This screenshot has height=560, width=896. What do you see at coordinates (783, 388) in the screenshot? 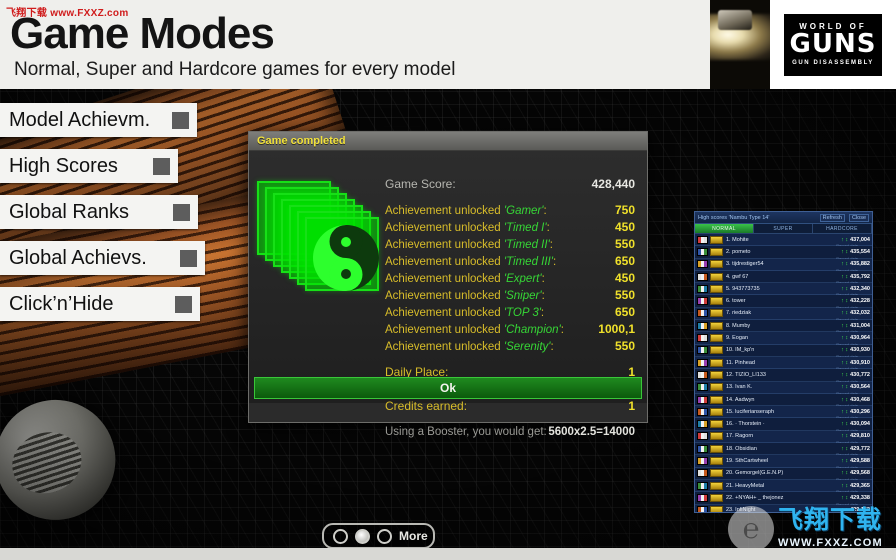
I see `high-score-row: 13. Ivan K.↑ ↕430,564Record date` at bounding box center [783, 388].